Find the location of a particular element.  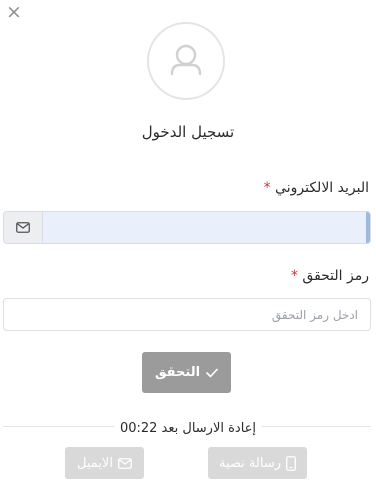

code-label: رمز التحقق * is located at coordinates (330, 276).